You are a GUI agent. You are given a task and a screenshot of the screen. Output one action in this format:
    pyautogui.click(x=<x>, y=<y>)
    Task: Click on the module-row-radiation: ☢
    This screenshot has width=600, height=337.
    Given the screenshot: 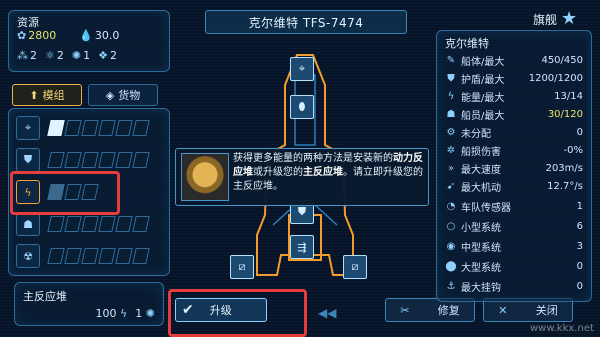 What is the action you would take?
    pyautogui.click(x=83, y=256)
    